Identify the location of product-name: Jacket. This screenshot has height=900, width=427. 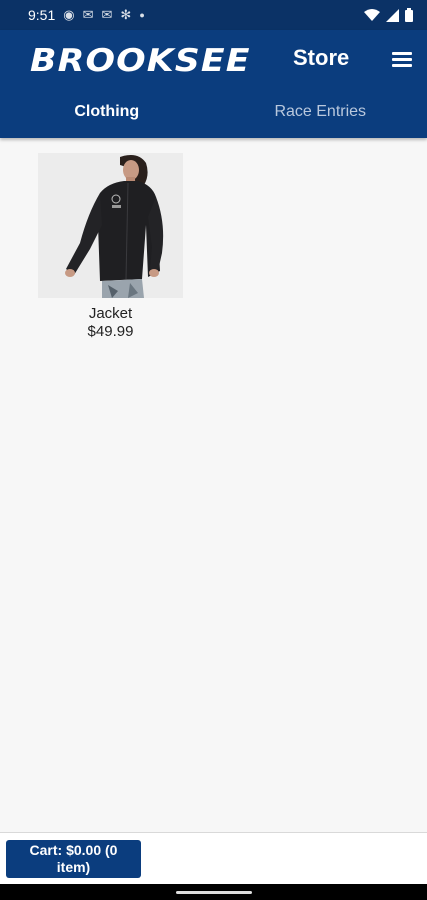
(110, 313).